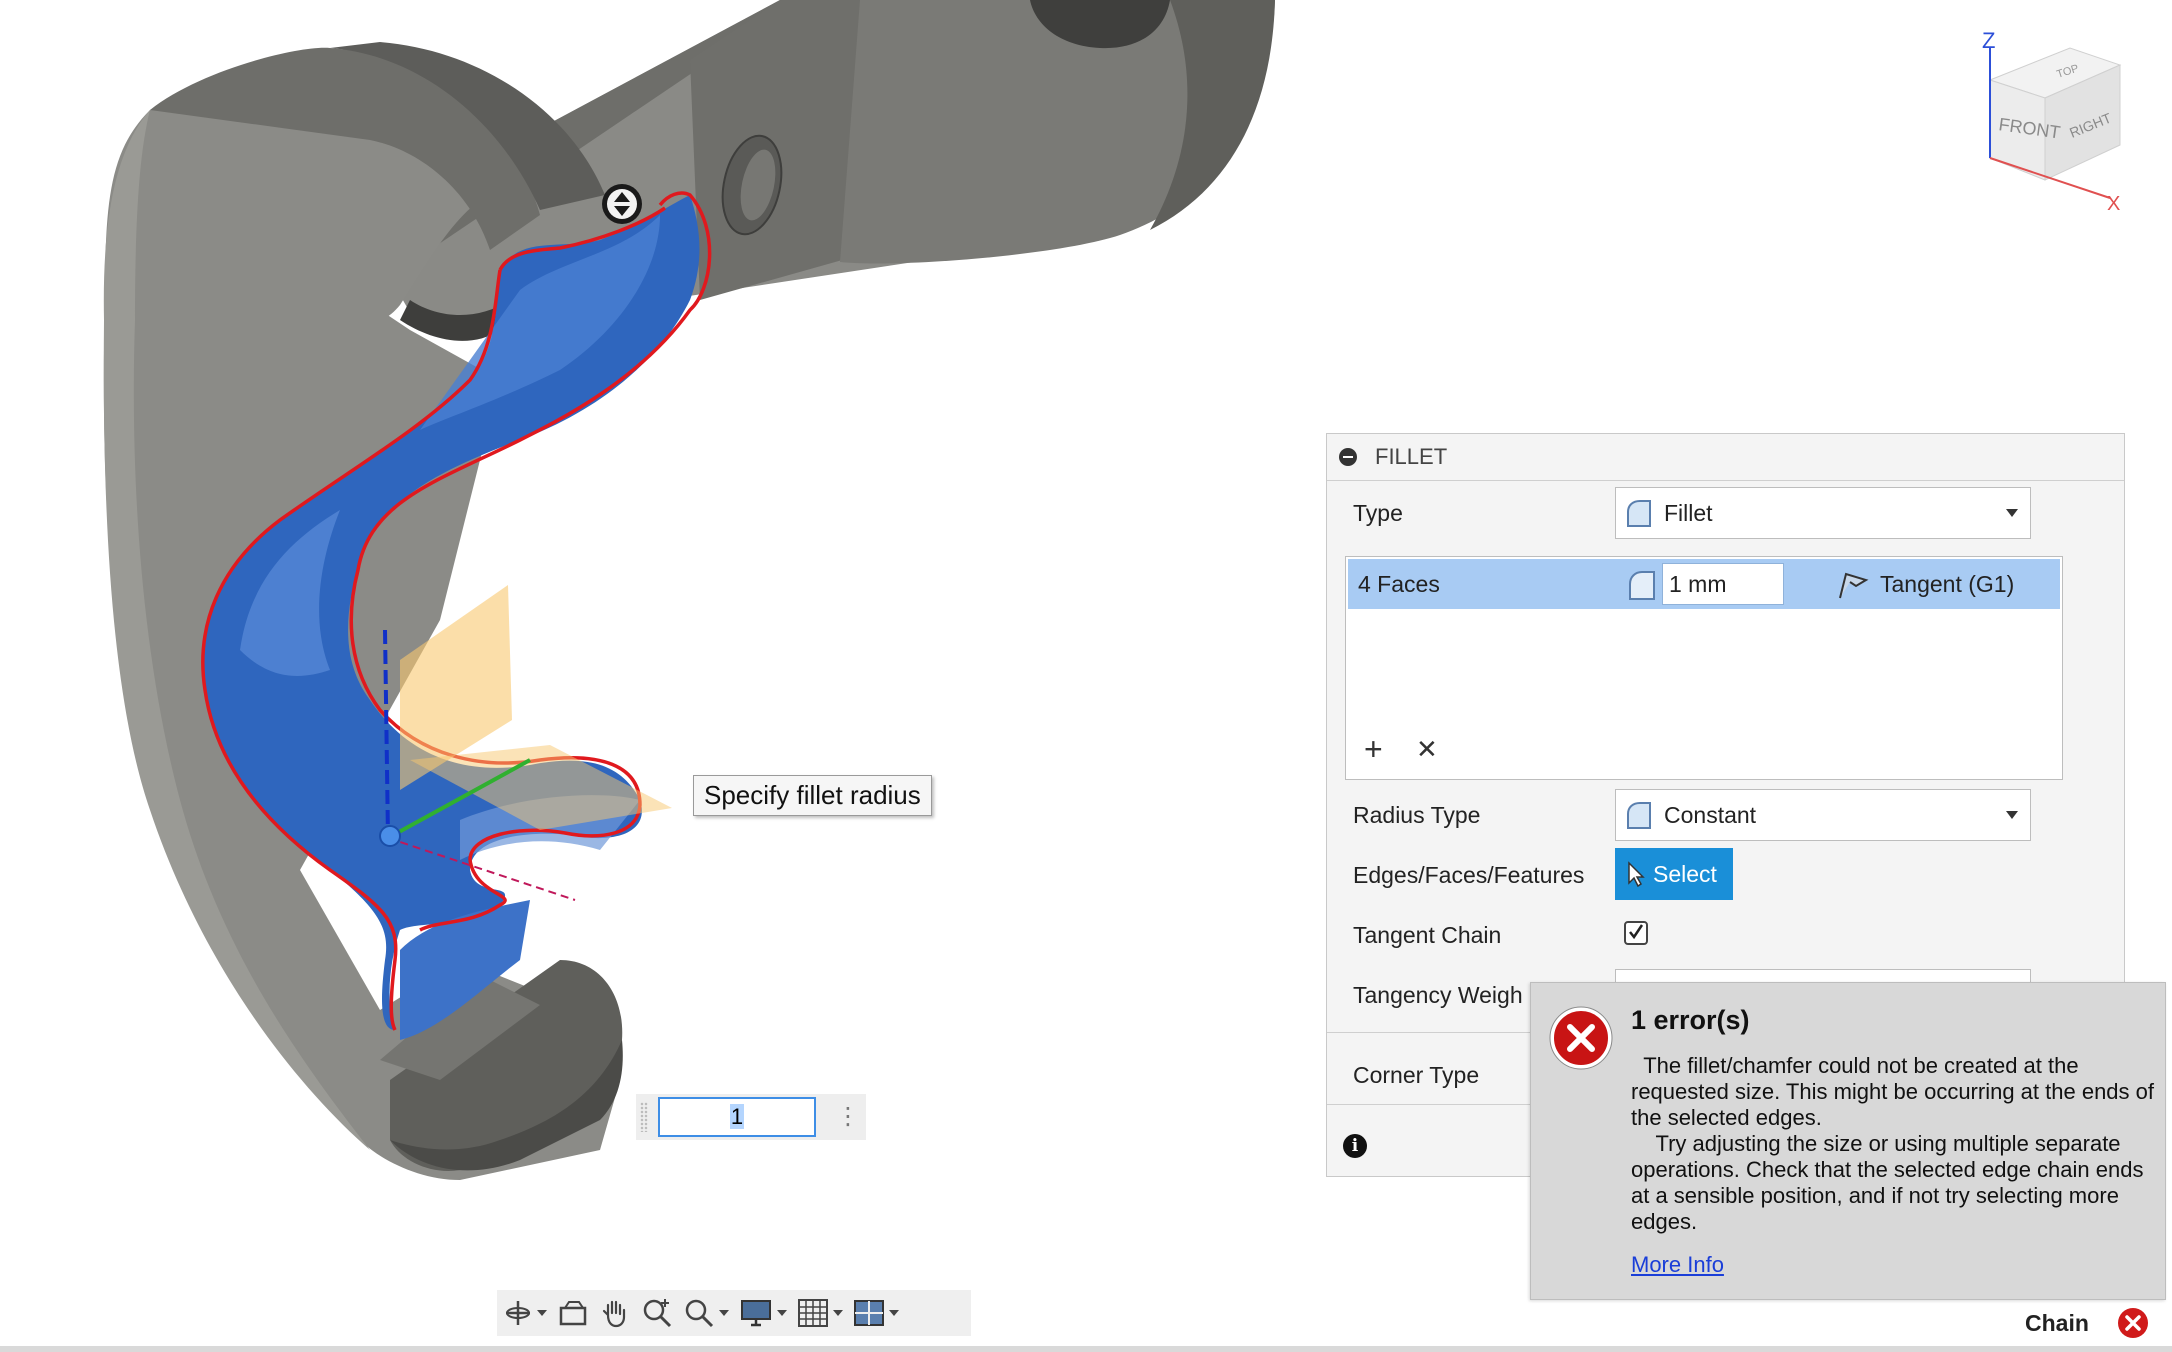 Image resolution: width=2172 pixels, height=1352 pixels. What do you see at coordinates (1378, 513) in the screenshot?
I see `type-label: Type` at bounding box center [1378, 513].